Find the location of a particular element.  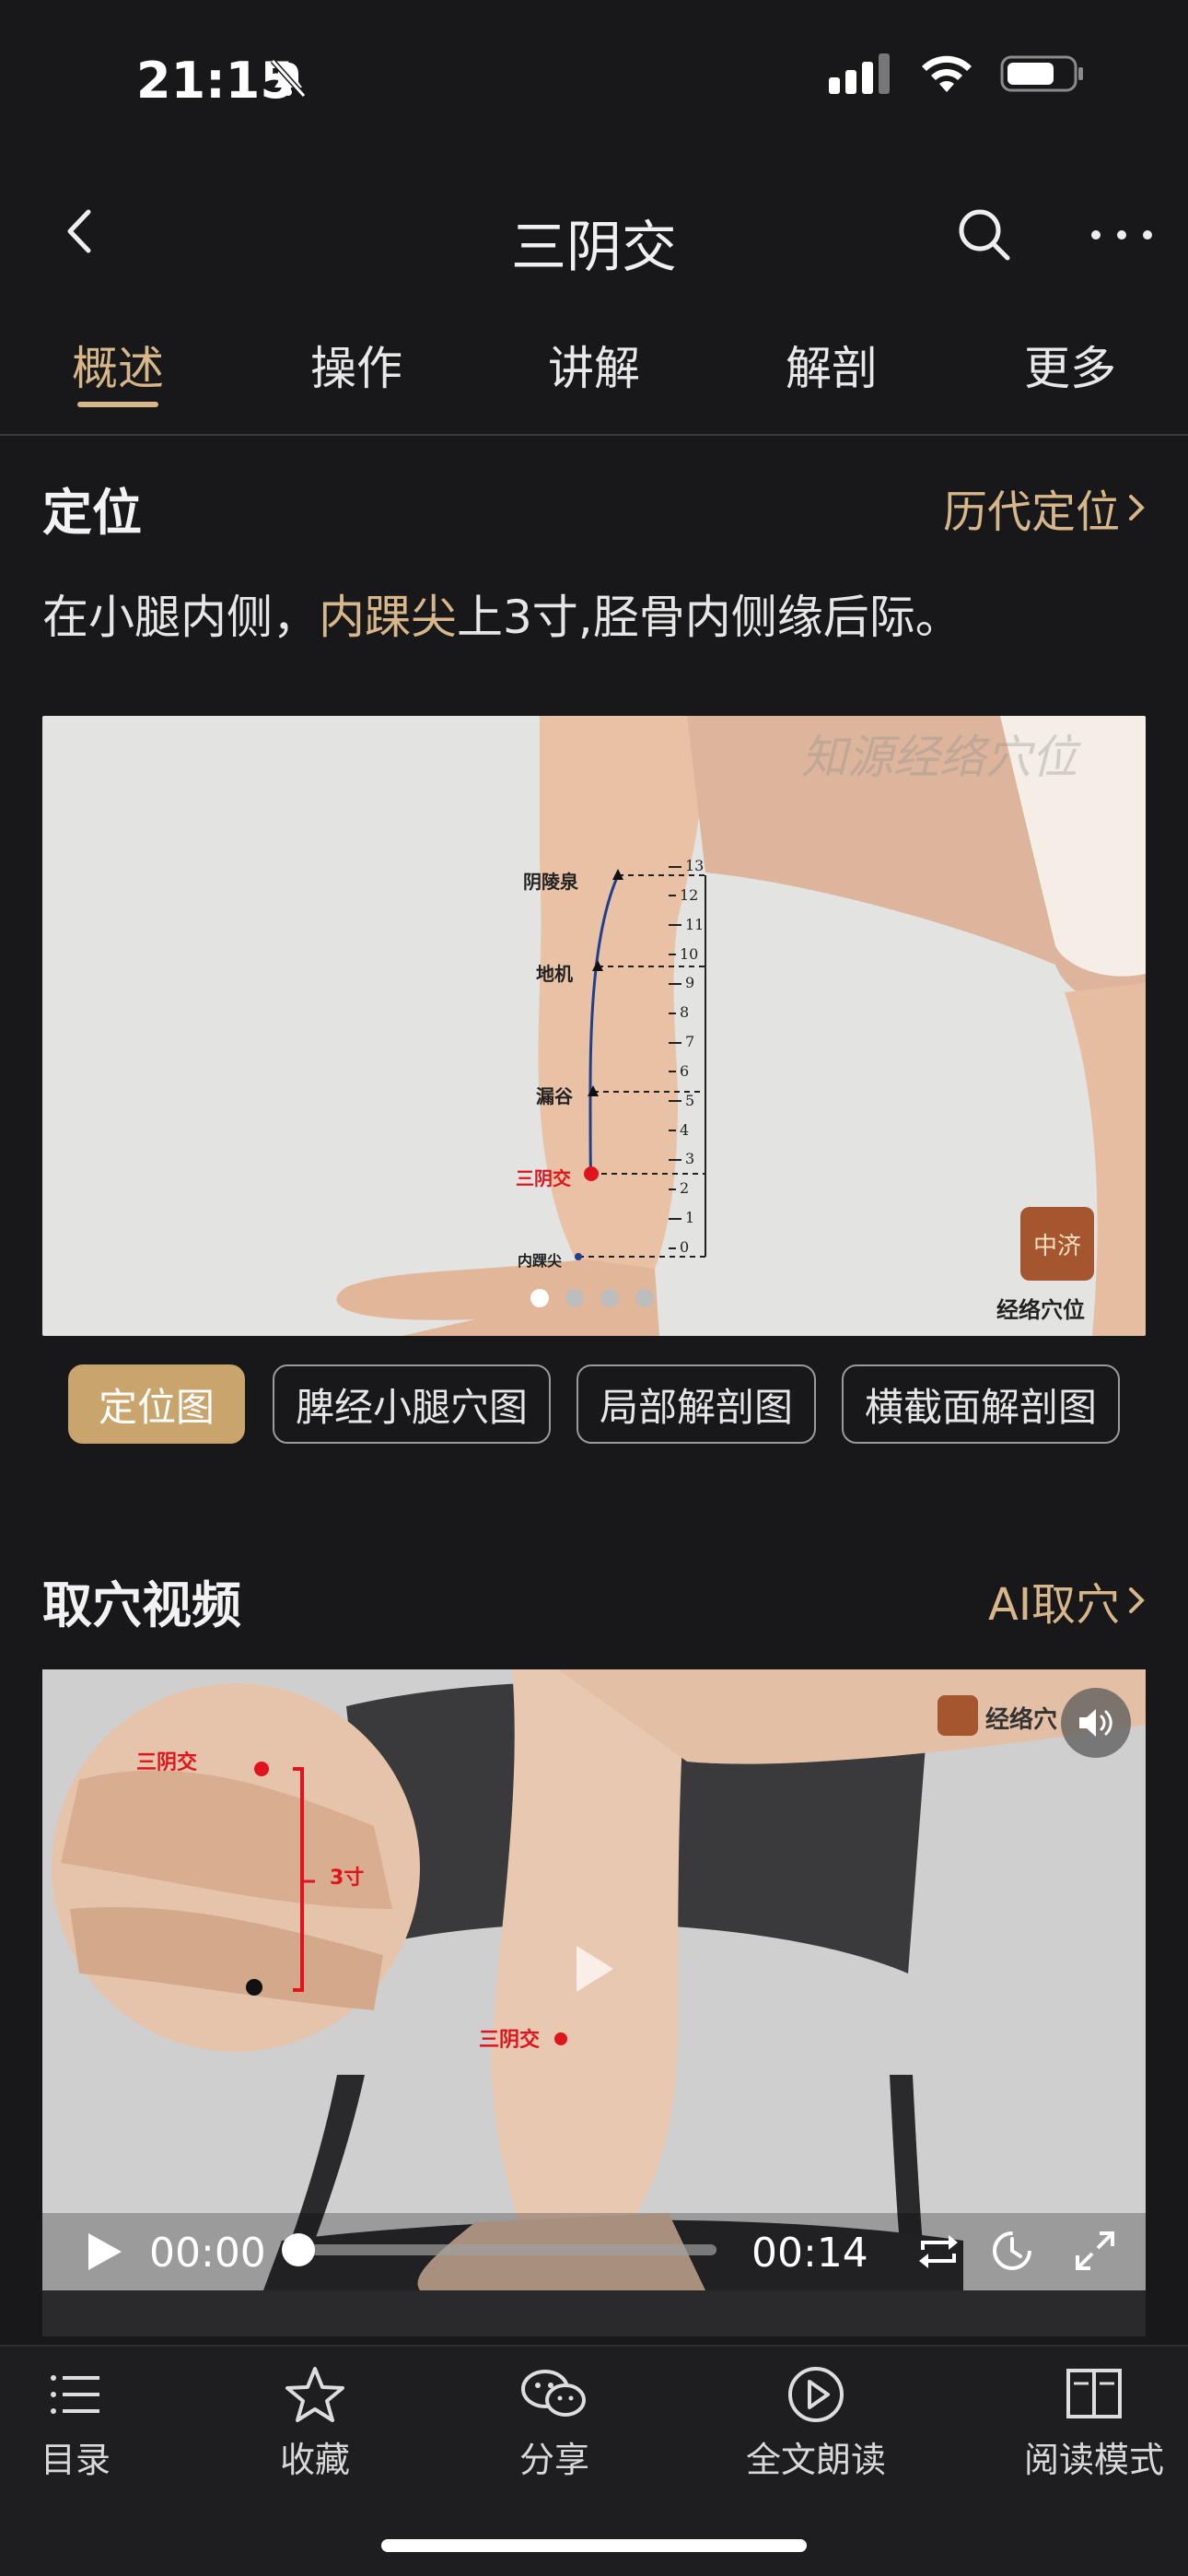

fullscreen-icon is located at coordinates (1095, 2251).